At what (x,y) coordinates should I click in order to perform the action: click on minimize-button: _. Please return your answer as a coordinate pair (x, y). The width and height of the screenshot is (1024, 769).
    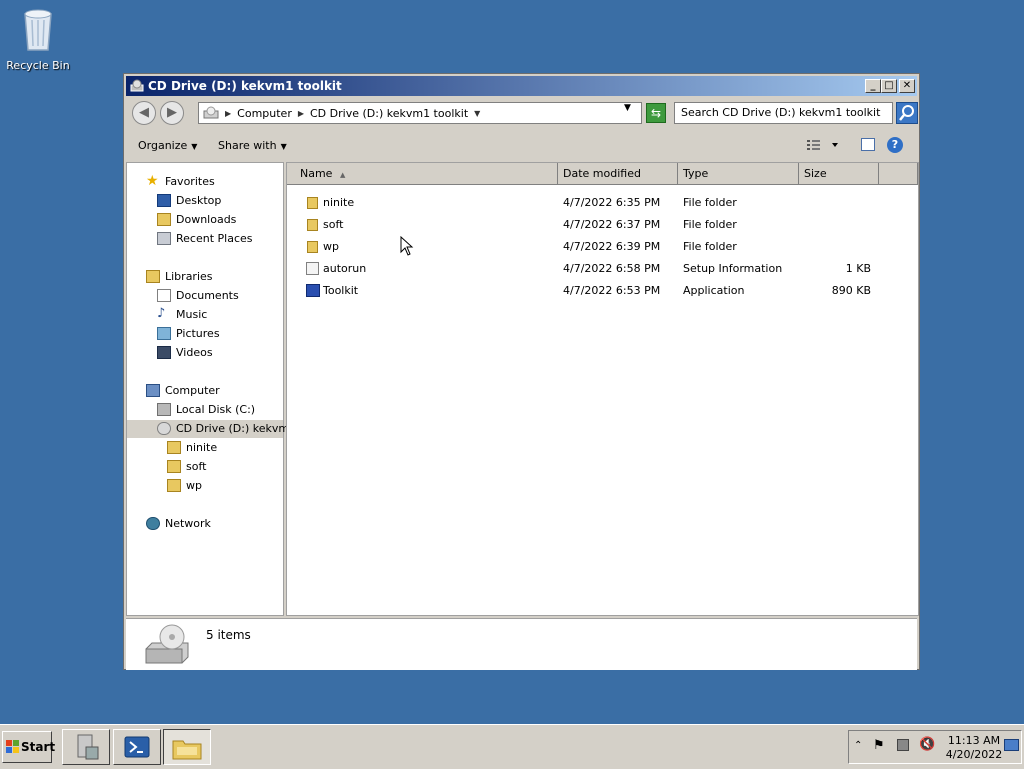
    Looking at the image, I should click on (873, 86).